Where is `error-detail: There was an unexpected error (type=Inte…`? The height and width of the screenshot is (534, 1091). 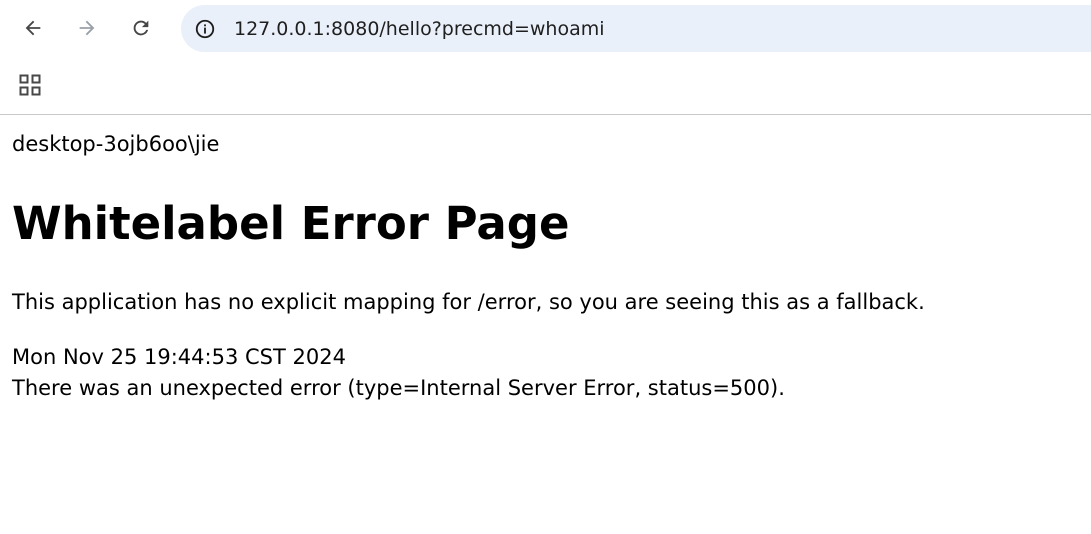 error-detail: There was an unexpected error (type=Inte… is located at coordinates (398, 388).